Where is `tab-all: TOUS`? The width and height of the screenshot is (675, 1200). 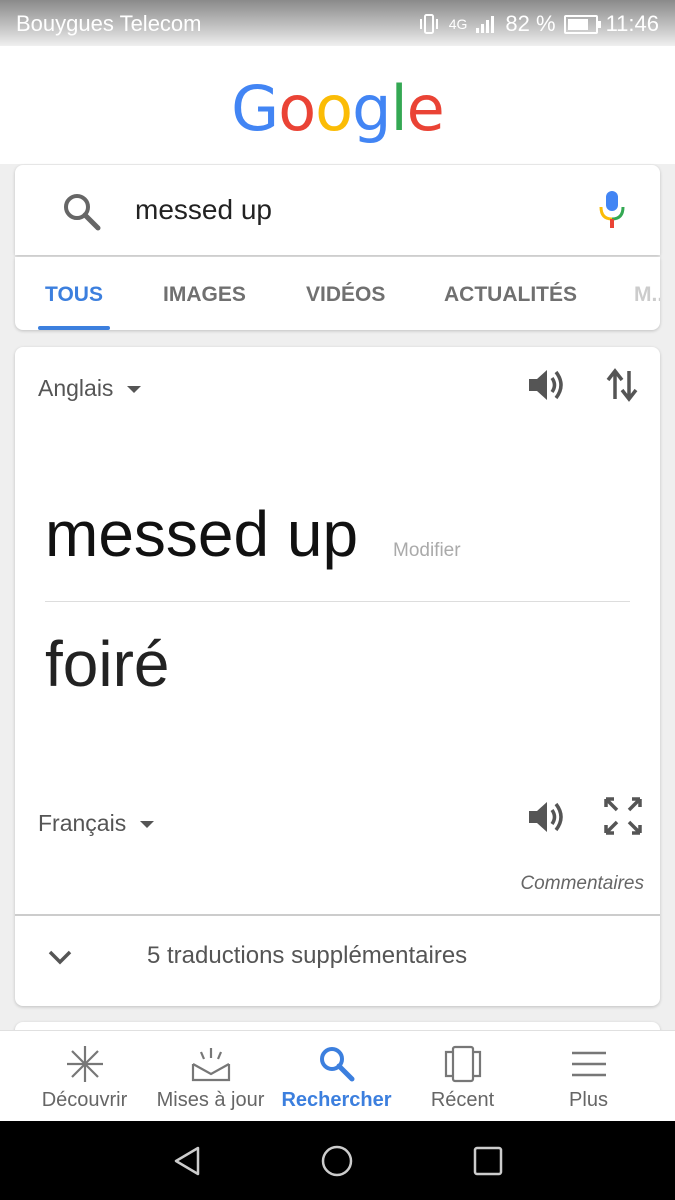
tab-all: TOUS is located at coordinates (74, 295).